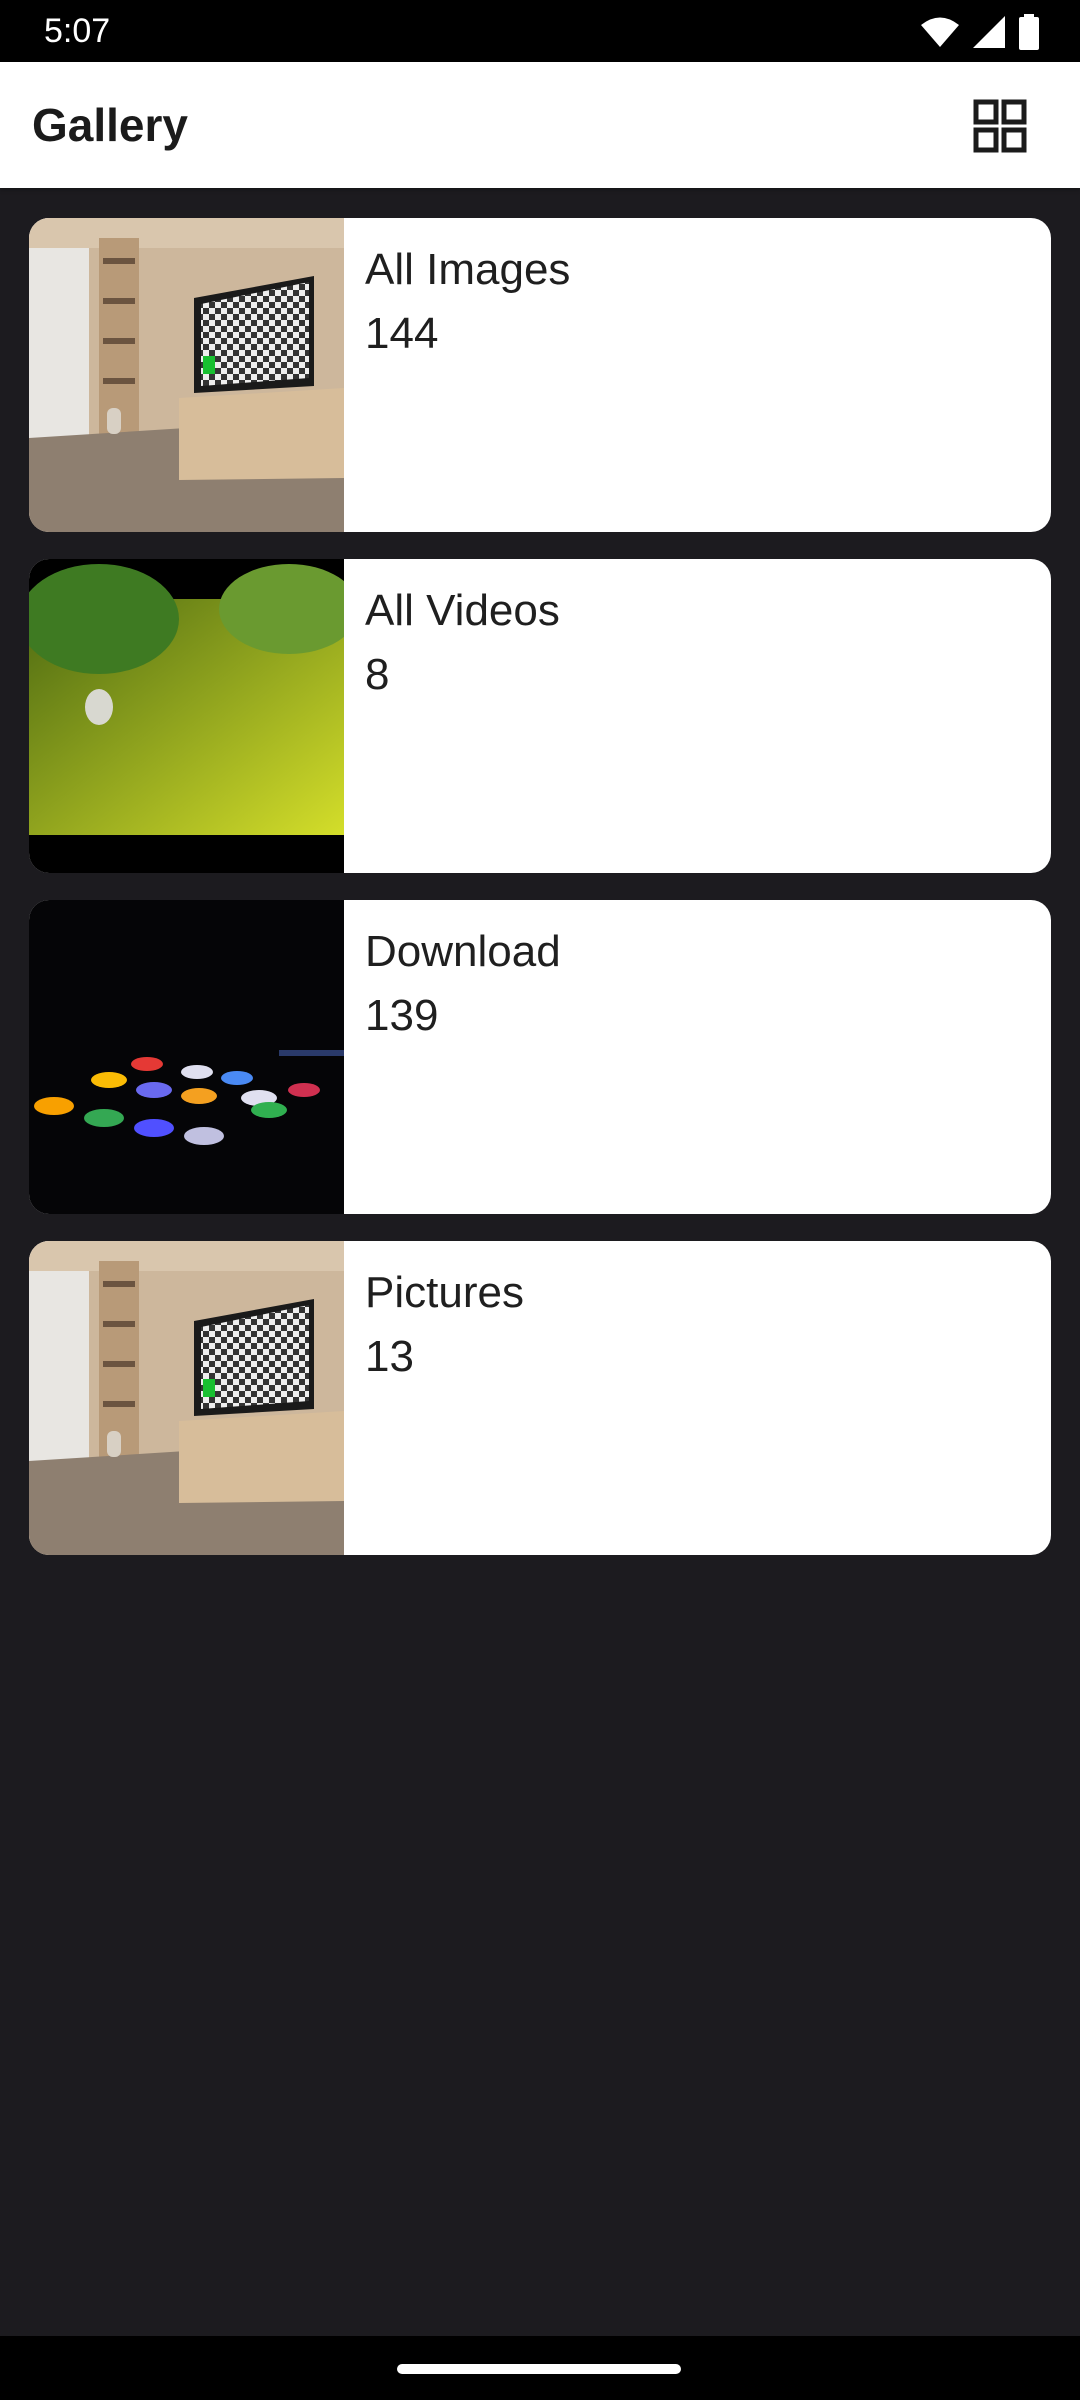 This screenshot has width=1080, height=2400. I want to click on home-gesture-handle, so click(539, 2369).